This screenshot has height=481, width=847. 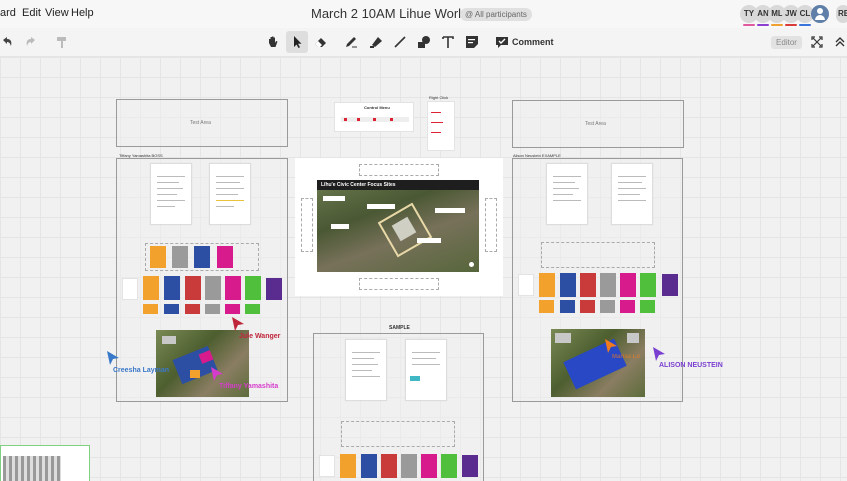 What do you see at coordinates (345, 119) in the screenshot?
I see `control-menu-dot` at bounding box center [345, 119].